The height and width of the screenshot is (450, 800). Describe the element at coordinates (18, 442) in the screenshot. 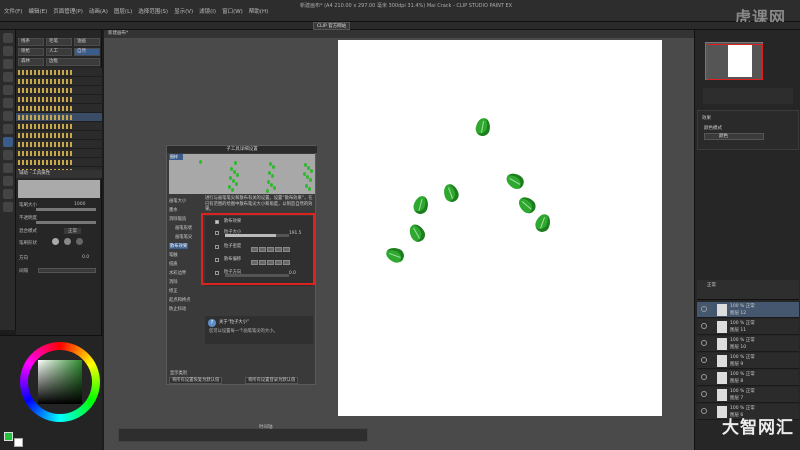

I see `sub-color-swatch` at that location.